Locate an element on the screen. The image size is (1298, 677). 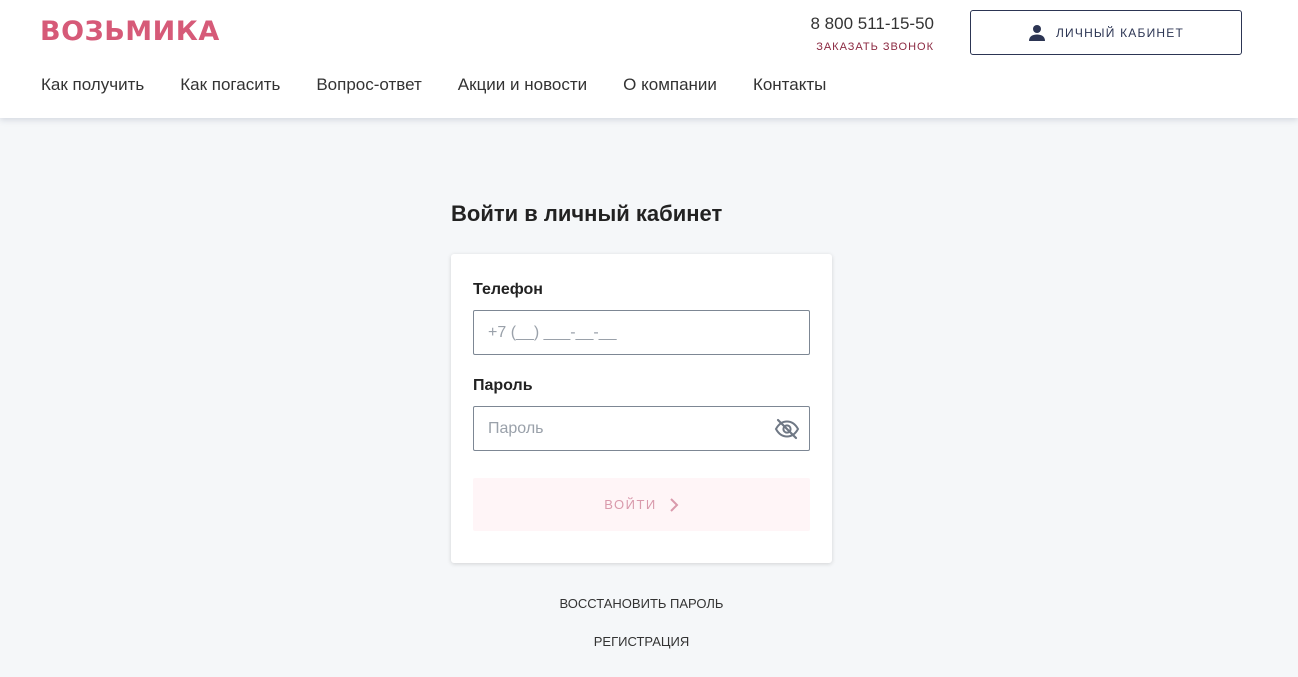
password-field is located at coordinates (641, 428).